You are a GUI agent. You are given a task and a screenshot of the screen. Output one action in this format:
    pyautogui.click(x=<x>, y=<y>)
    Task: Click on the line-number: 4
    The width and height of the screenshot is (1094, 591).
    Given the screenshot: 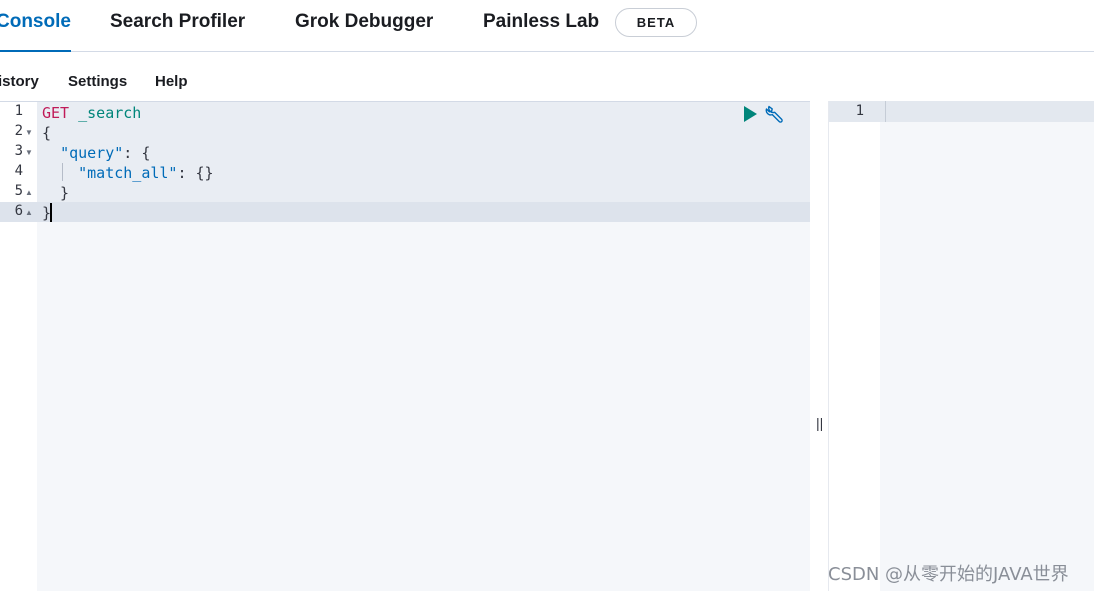 What is the action you would take?
    pyautogui.click(x=18, y=171)
    